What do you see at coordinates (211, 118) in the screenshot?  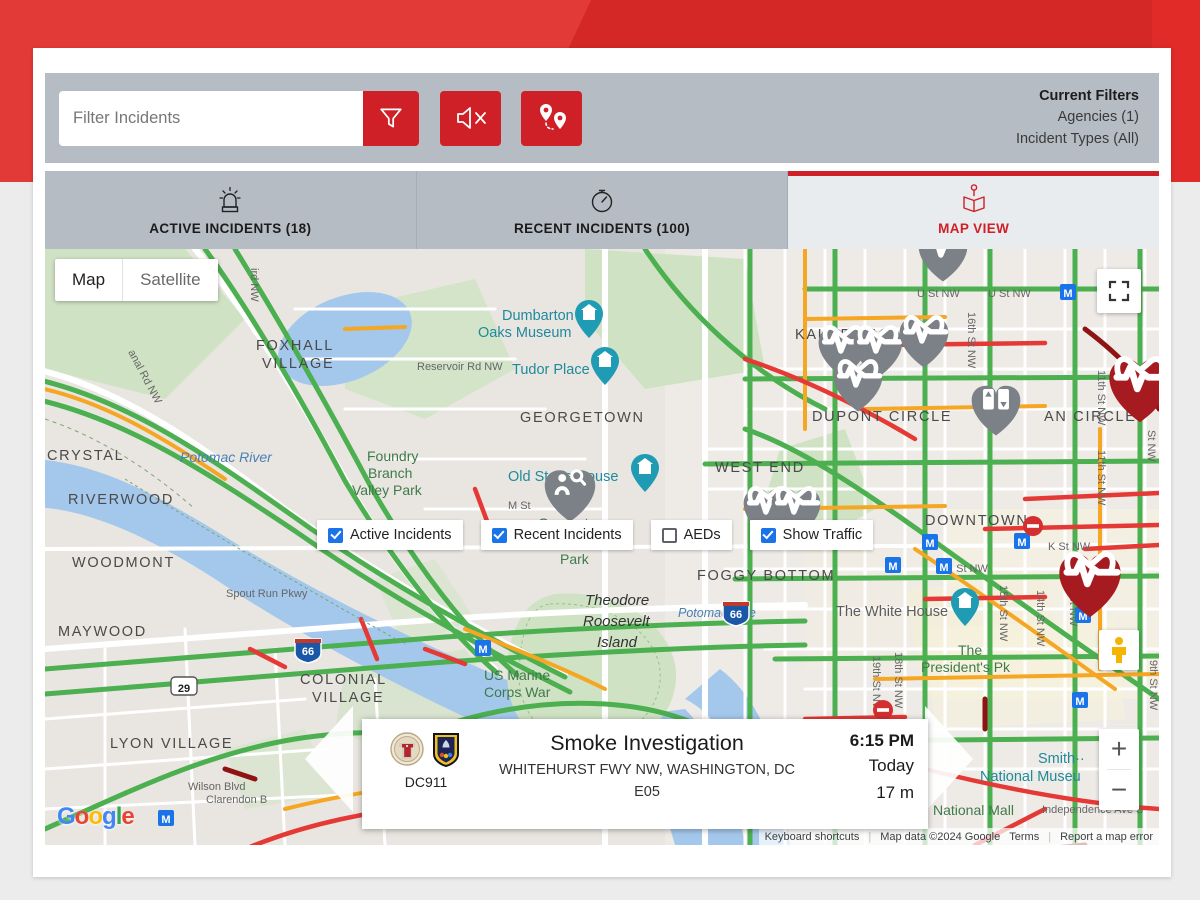 I see `filter-incidents-input` at bounding box center [211, 118].